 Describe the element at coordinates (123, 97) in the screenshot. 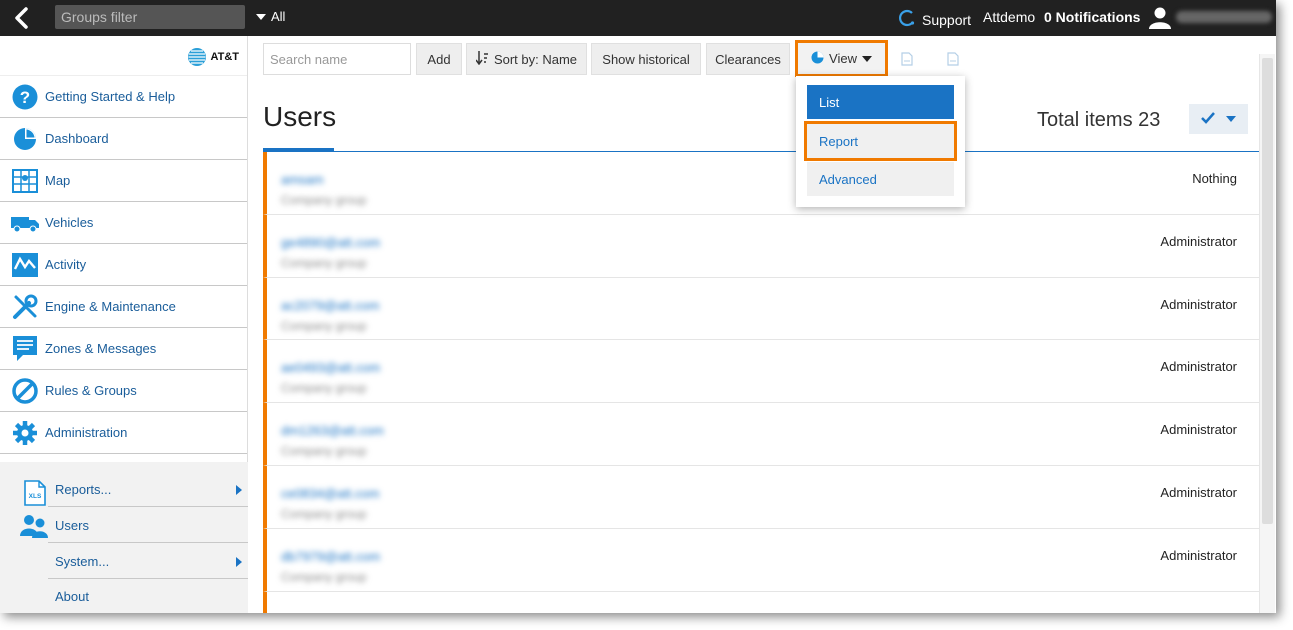

I see `sidebar-item-help: ? Getting Started & Help` at that location.